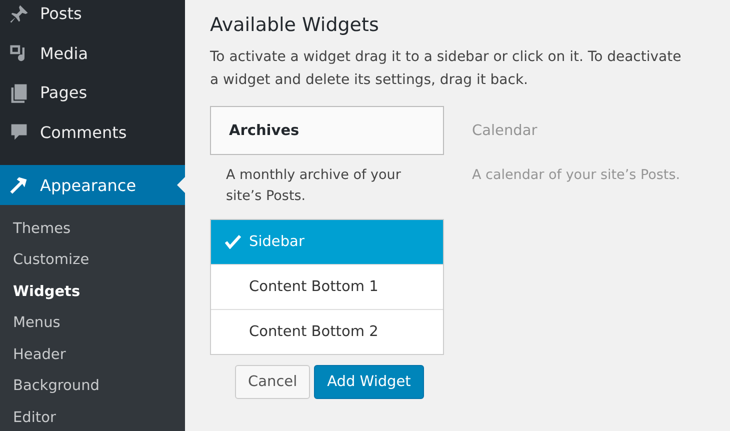  What do you see at coordinates (295, 25) in the screenshot?
I see `section-title: Available Widgets` at bounding box center [295, 25].